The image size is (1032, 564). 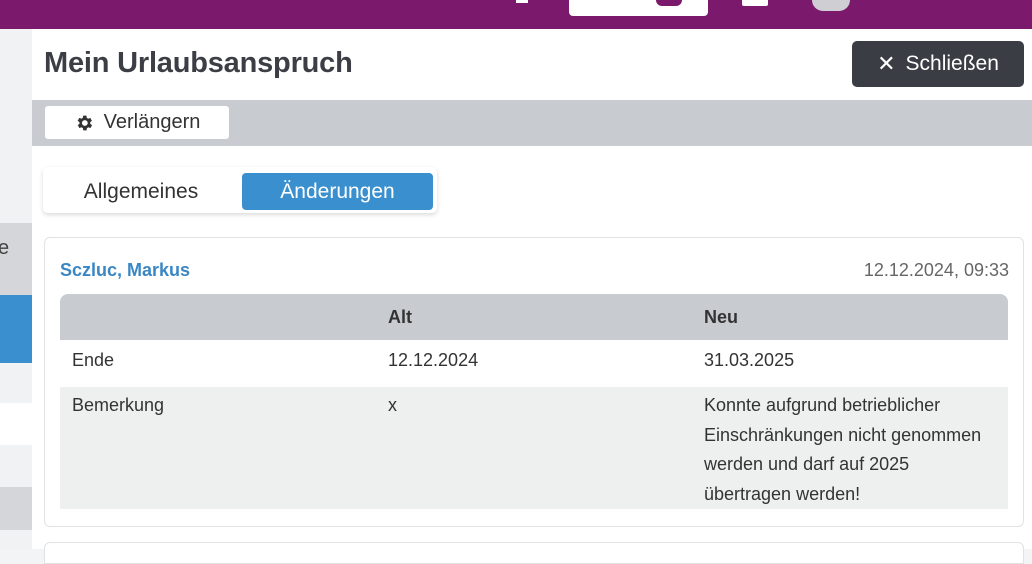 What do you see at coordinates (141, 191) in the screenshot?
I see `tab-general: Allgemeines` at bounding box center [141, 191].